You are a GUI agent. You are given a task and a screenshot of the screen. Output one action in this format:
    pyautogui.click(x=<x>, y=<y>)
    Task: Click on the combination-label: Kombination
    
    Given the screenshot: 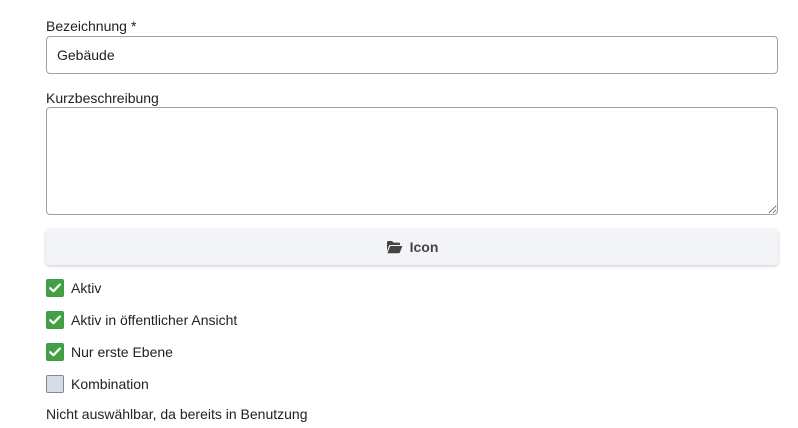 What is the action you would take?
    pyautogui.click(x=110, y=384)
    